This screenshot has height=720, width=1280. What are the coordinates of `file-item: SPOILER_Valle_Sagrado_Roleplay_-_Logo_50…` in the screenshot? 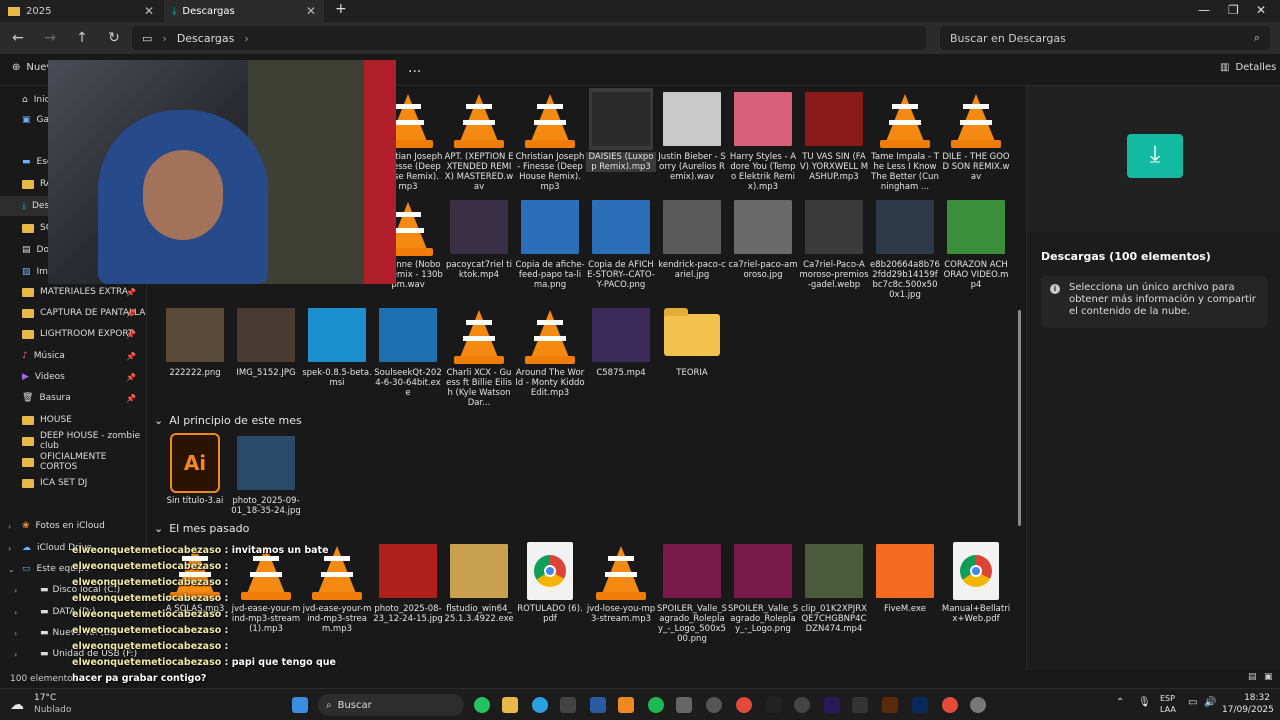 It's located at (692, 592).